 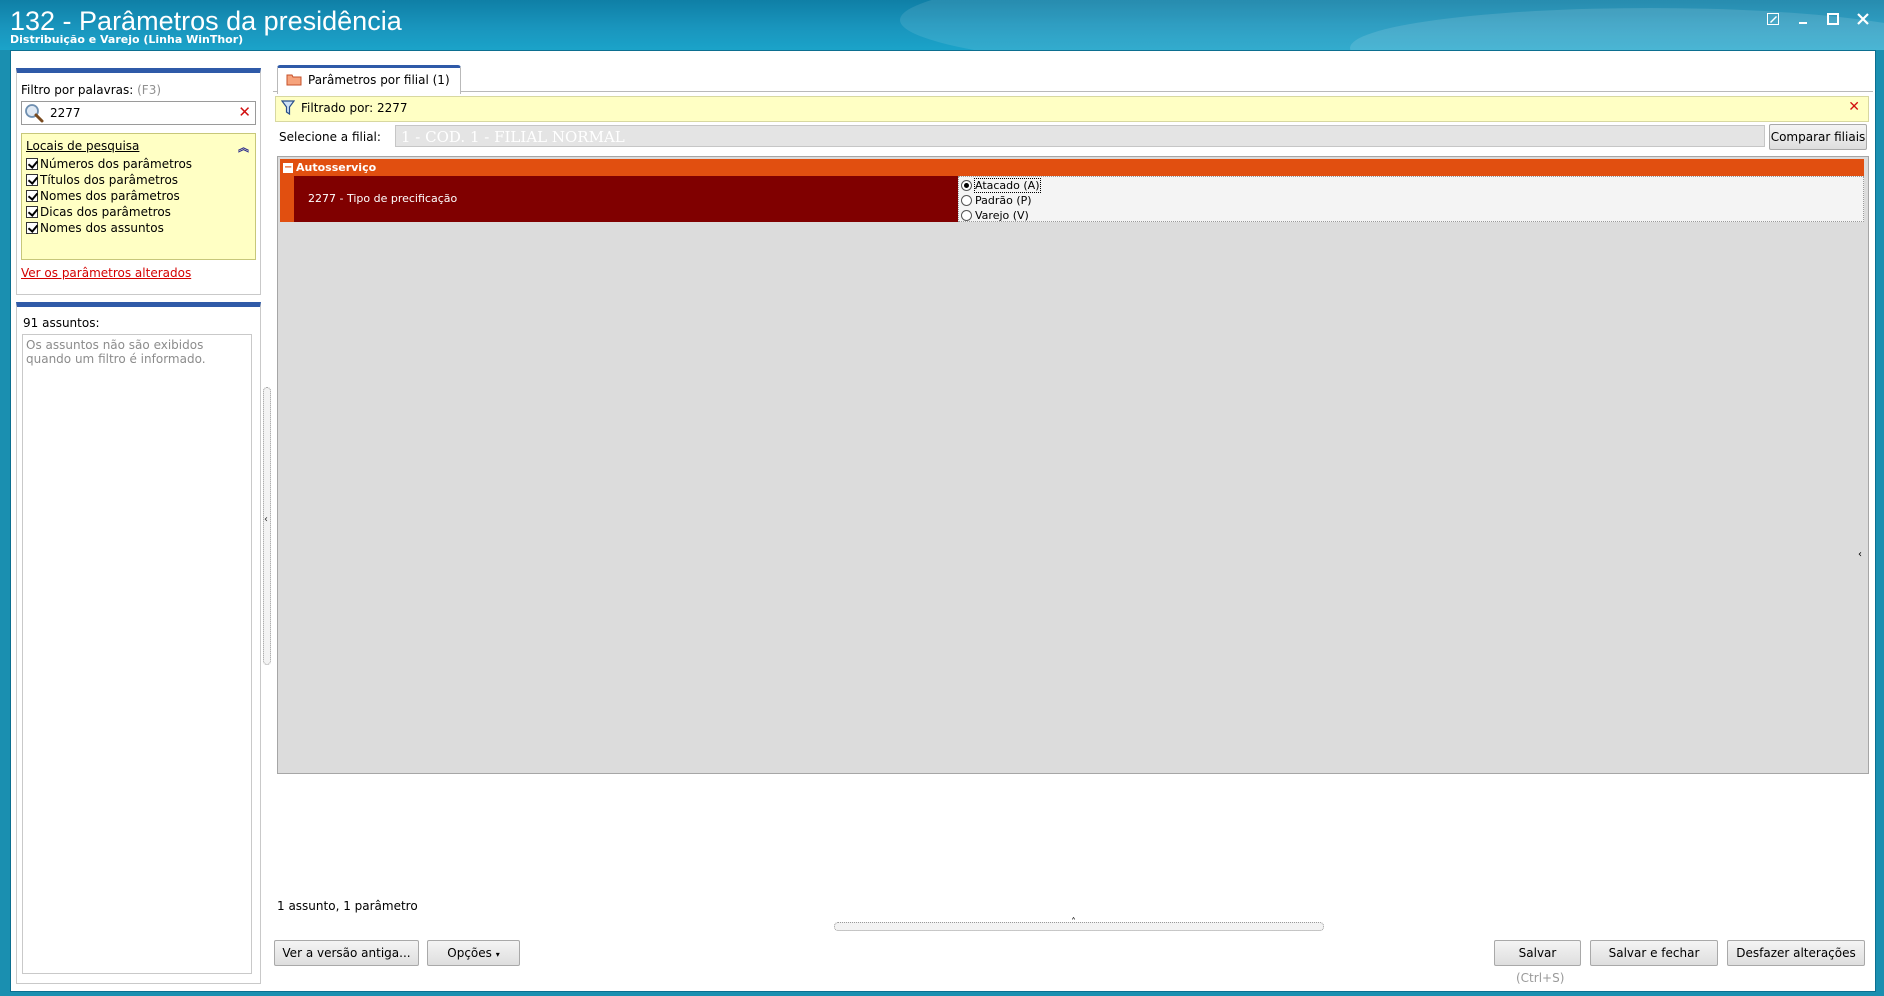 I want to click on altered-parameters-link: Ver os parâmetros alterados, so click(x=106, y=273).